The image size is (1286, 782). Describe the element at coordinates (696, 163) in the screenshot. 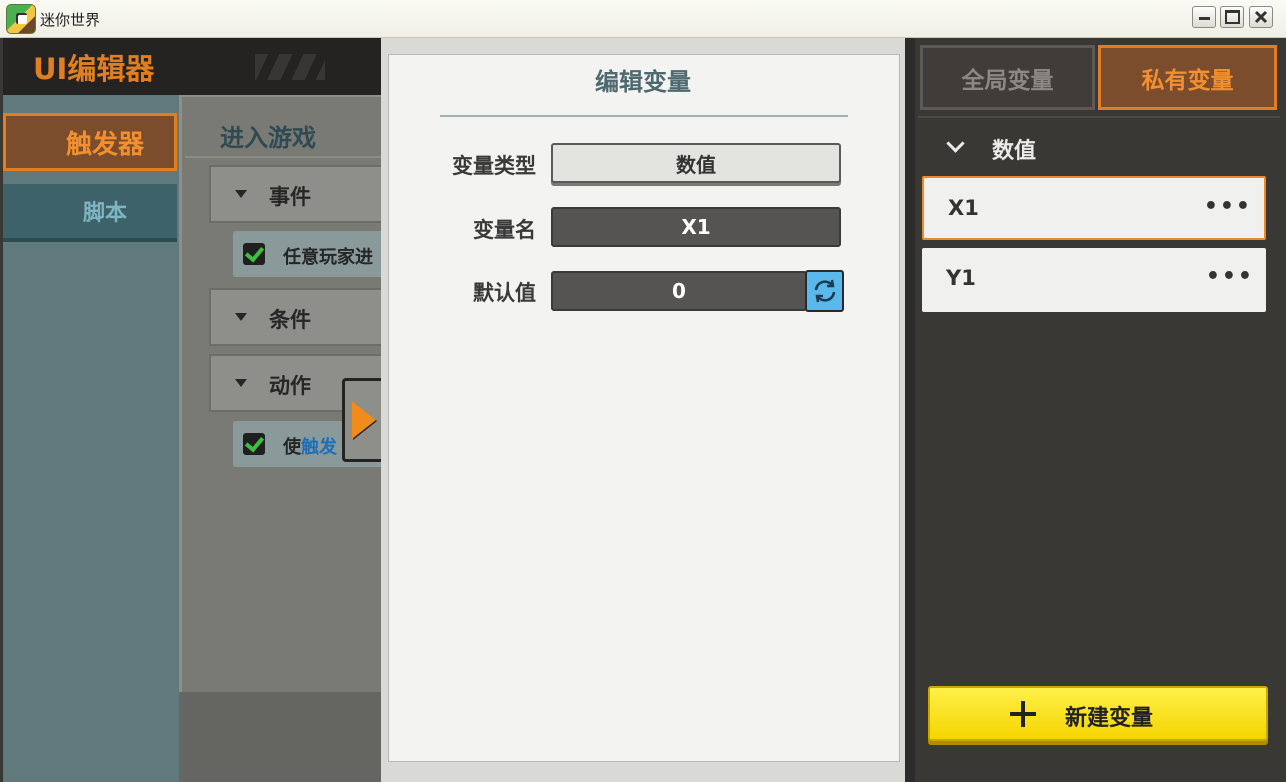

I see `variable-type-select: 数值` at that location.